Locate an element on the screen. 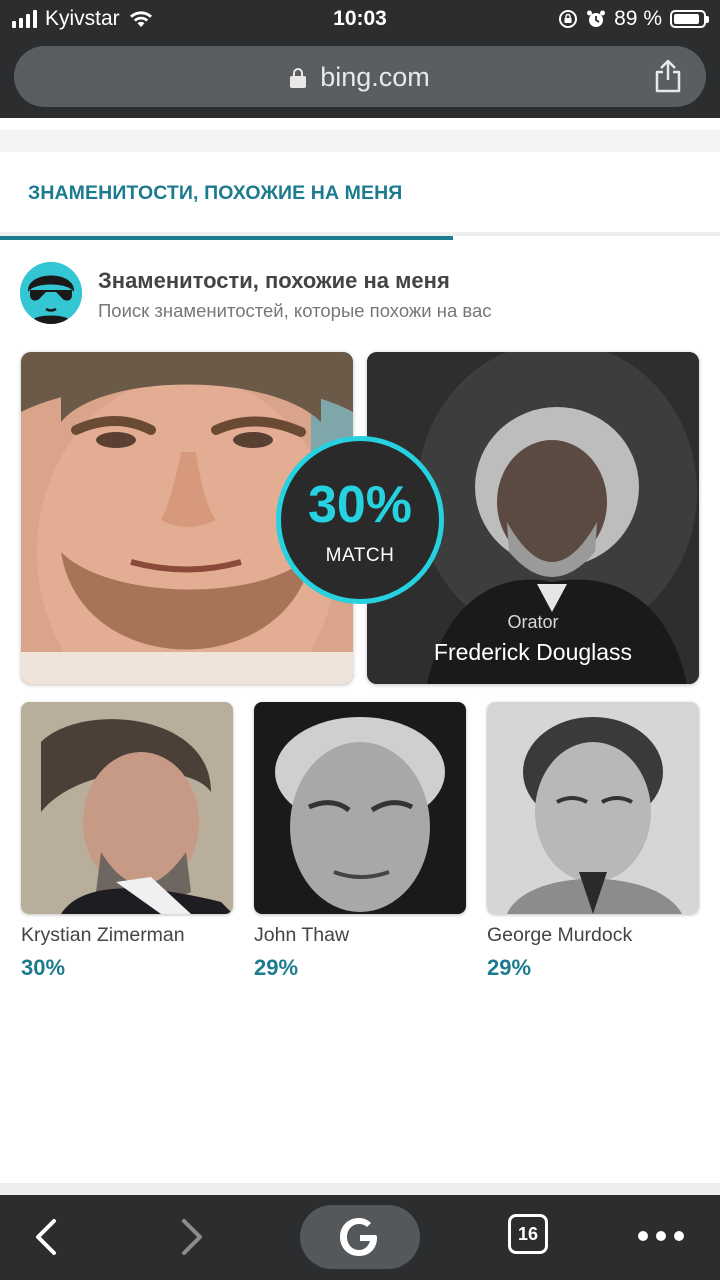 The image size is (720, 1280). sunglasses-face-icon is located at coordinates (51, 293).